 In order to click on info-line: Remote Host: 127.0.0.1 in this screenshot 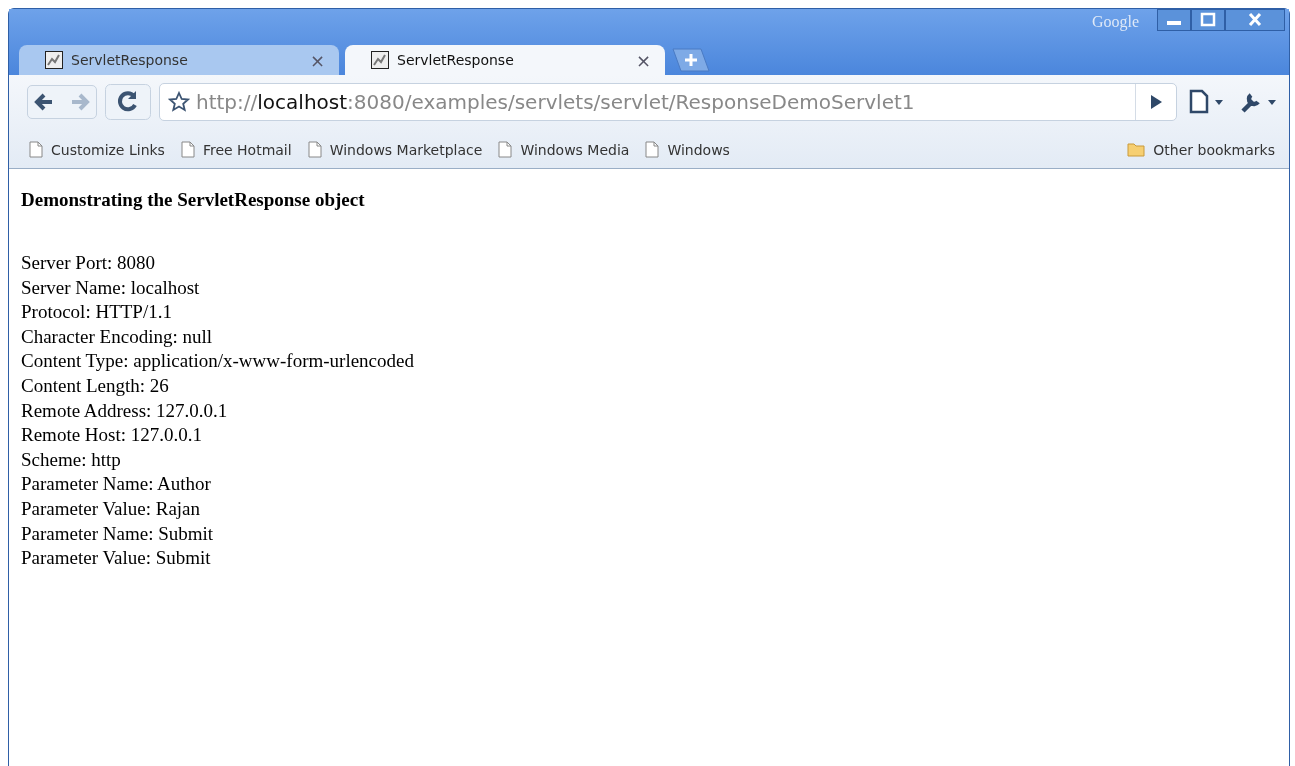, I will do `click(112, 435)`.